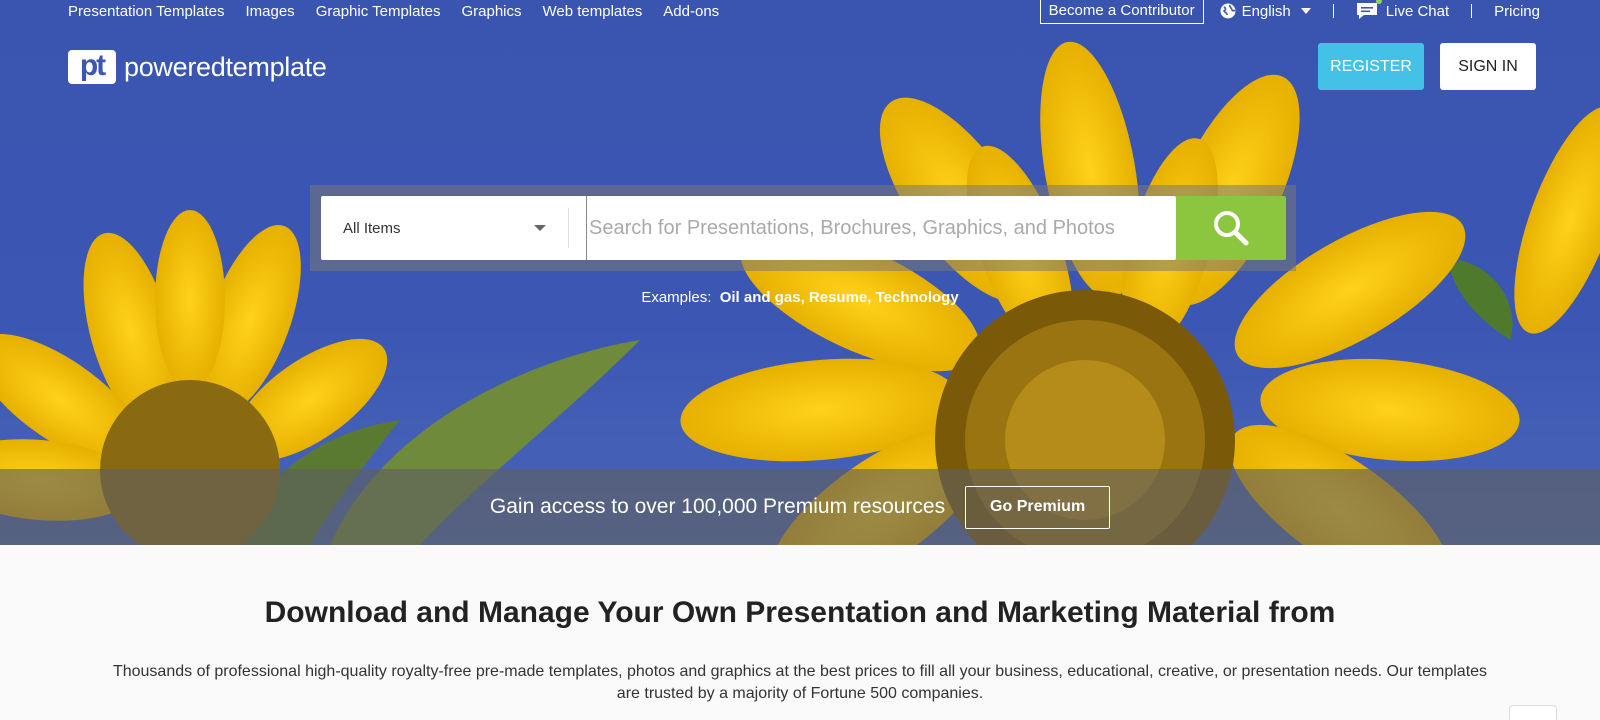 Image resolution: width=1600 pixels, height=720 pixels. Describe the element at coordinates (225, 66) in the screenshot. I see `logo-wordmark: poweredtemplate` at that location.